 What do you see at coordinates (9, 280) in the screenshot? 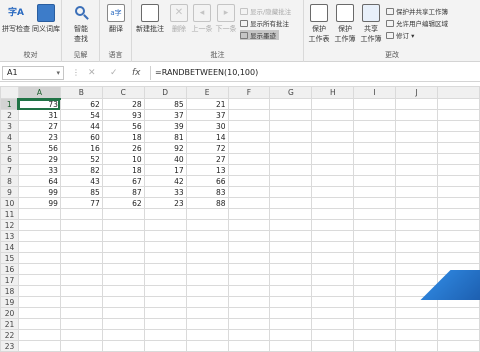
I see `row-header: 17` at bounding box center [9, 280].